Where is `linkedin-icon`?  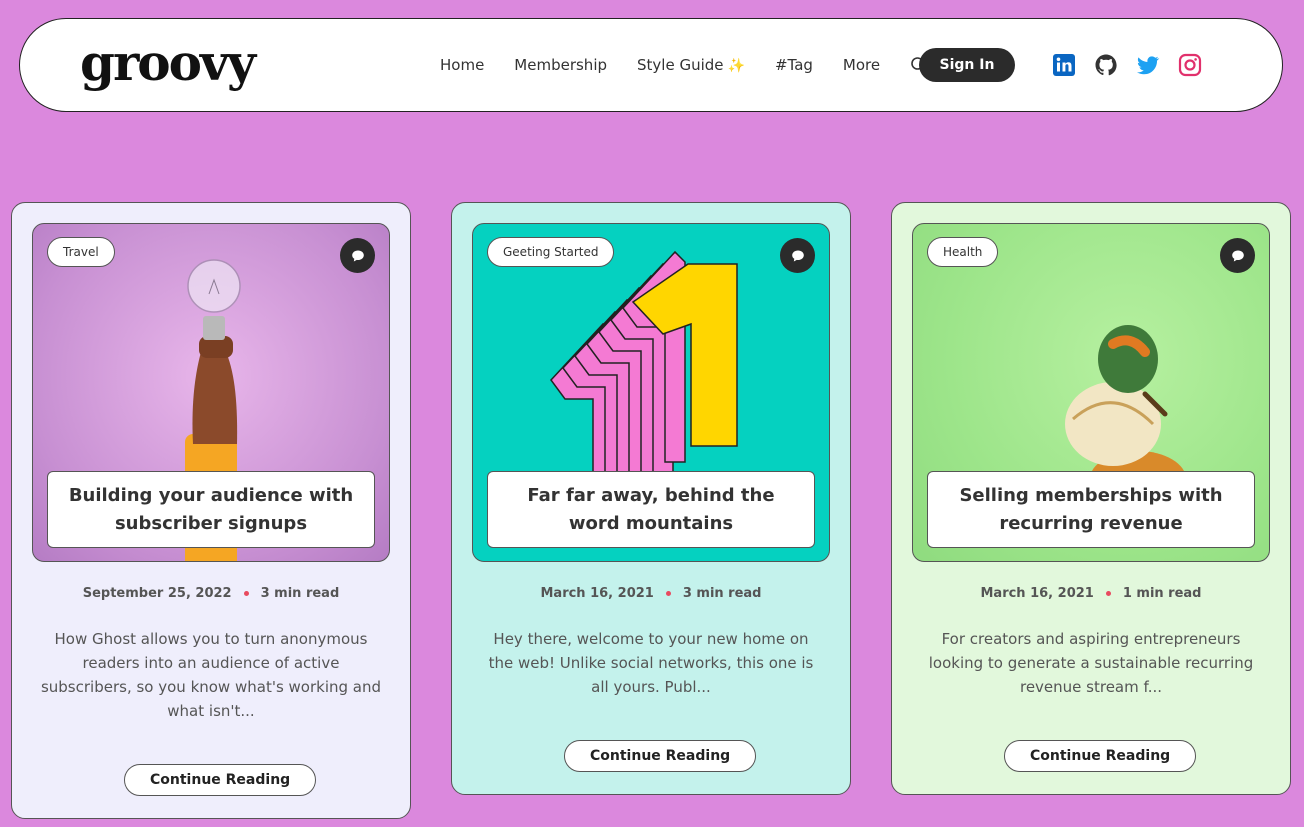 linkedin-icon is located at coordinates (1064, 65).